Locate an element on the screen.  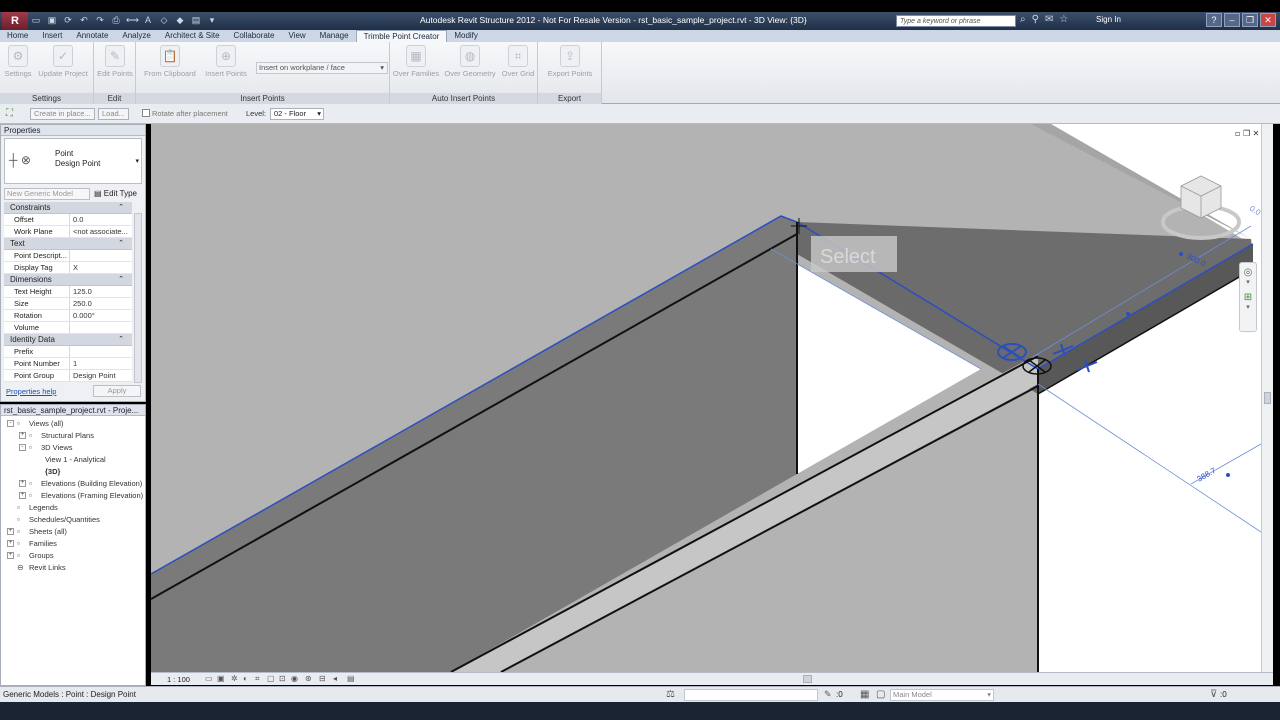
browser-node: + ▫ Sheets (all) is located at coordinates (73, 532).